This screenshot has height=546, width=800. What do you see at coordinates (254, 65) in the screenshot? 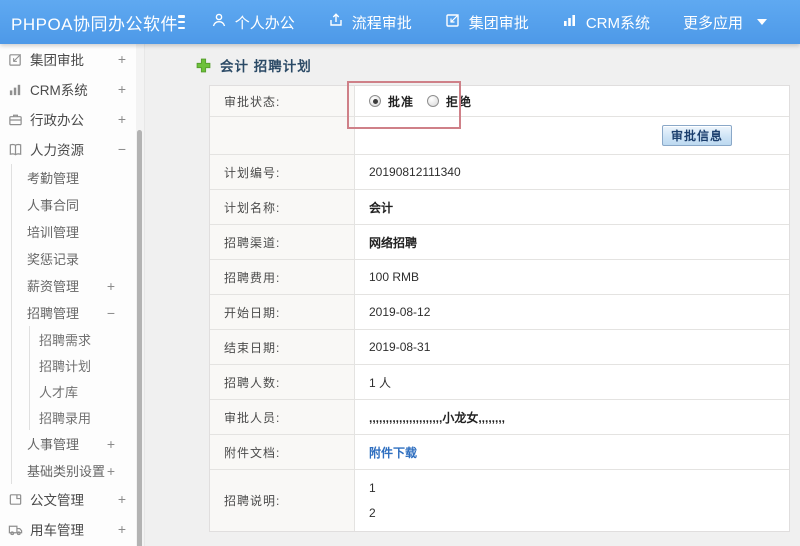
I see `page-title: 会计 招聘计划` at bounding box center [254, 65].